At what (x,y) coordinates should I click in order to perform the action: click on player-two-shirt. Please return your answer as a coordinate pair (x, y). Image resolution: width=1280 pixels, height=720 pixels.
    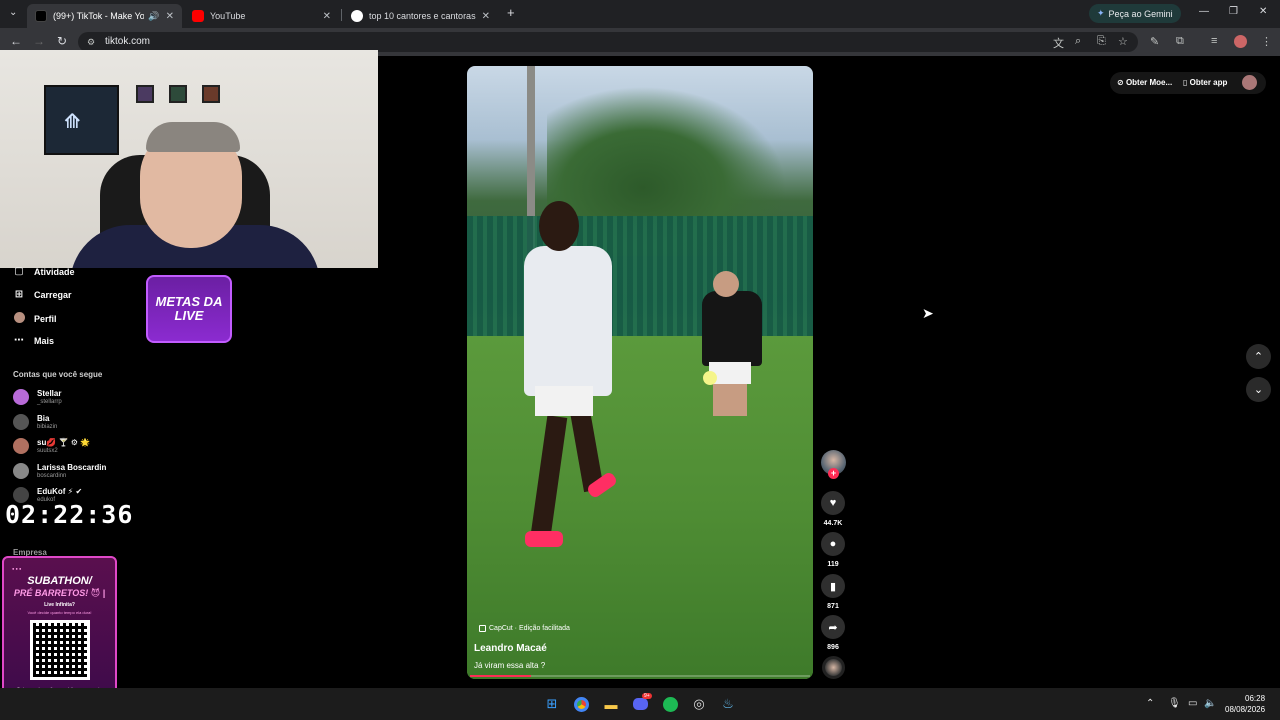
    Looking at the image, I should click on (732, 328).